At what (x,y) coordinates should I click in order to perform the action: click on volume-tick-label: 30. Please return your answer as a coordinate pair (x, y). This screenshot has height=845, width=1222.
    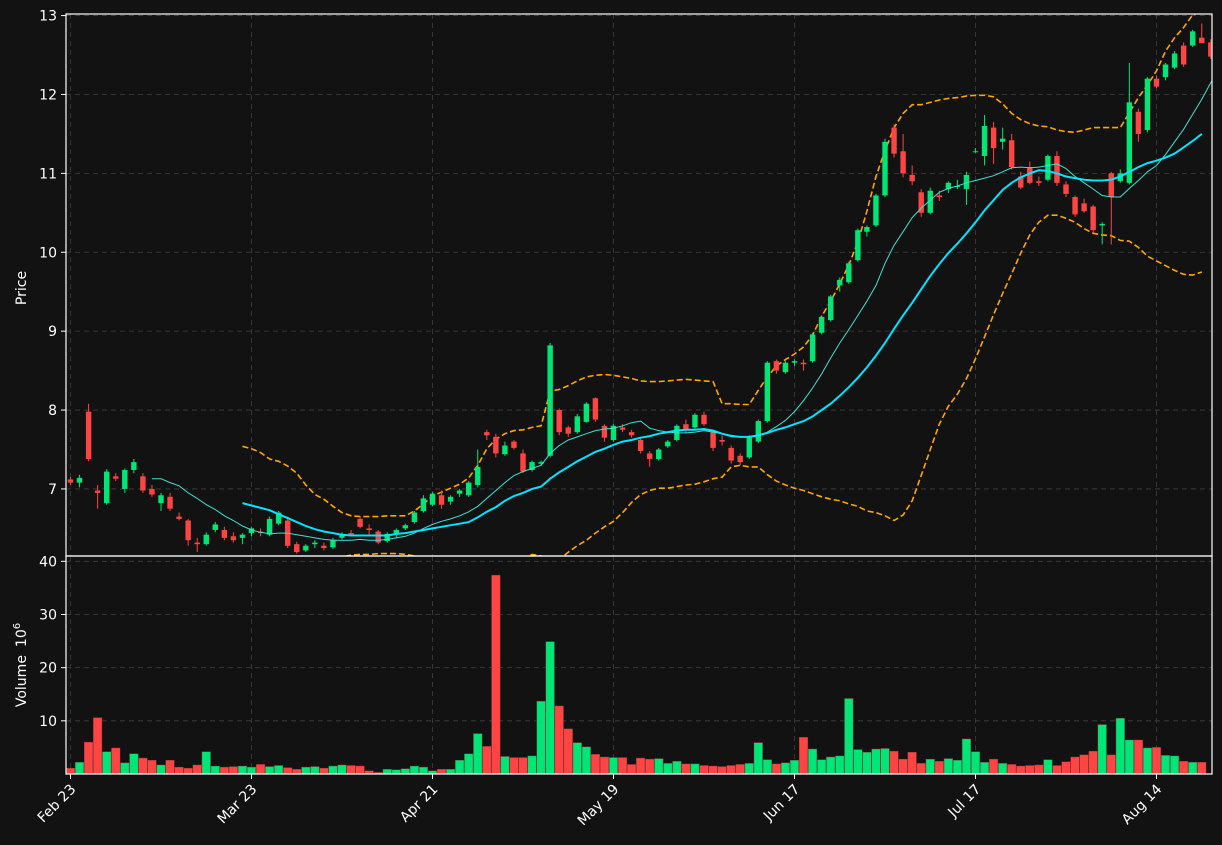
    Looking at the image, I should click on (48, 615).